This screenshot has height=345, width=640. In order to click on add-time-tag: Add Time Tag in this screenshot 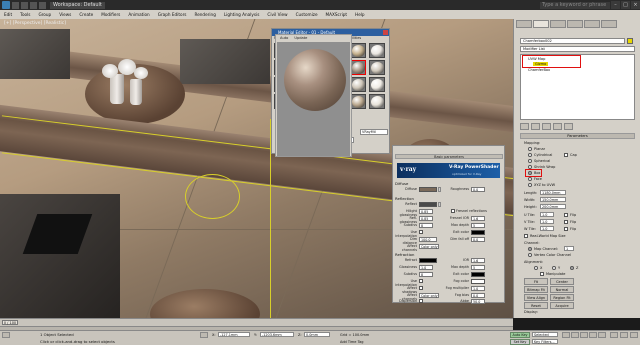, I will do `click(352, 342)`.